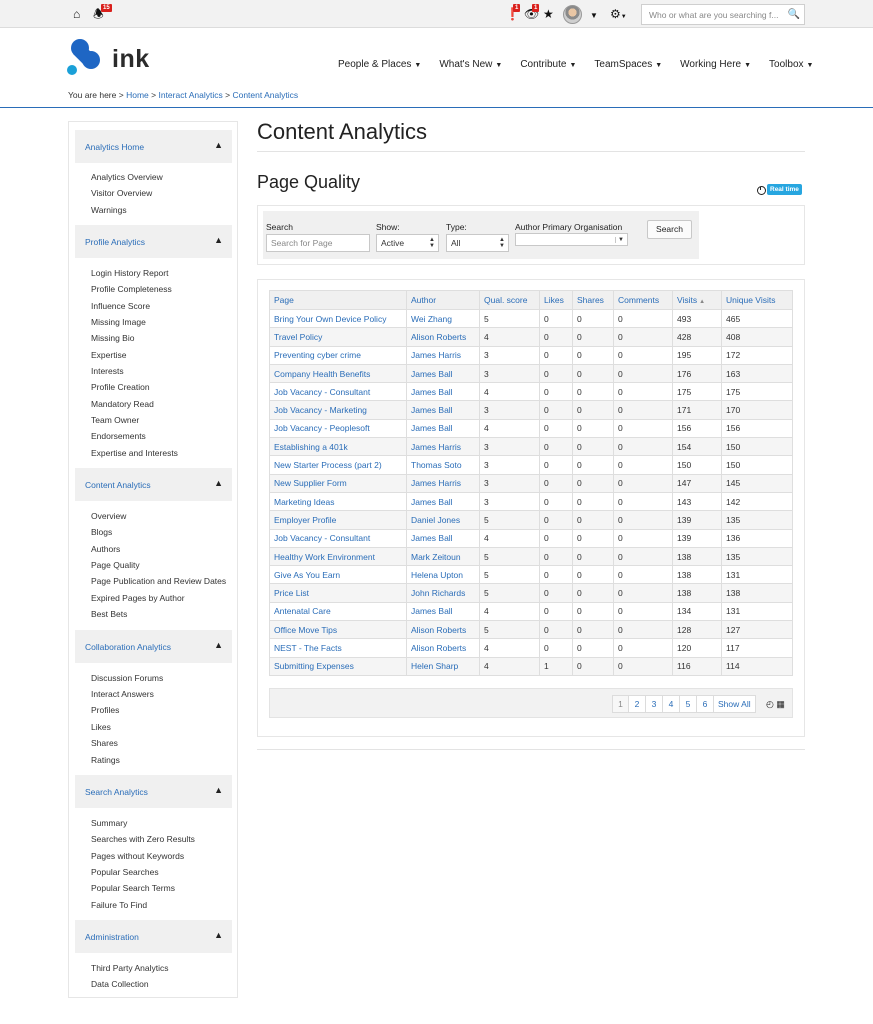 The width and height of the screenshot is (873, 1024). What do you see at coordinates (443, 520) in the screenshot?
I see `author-cell: Daniel Jones` at bounding box center [443, 520].